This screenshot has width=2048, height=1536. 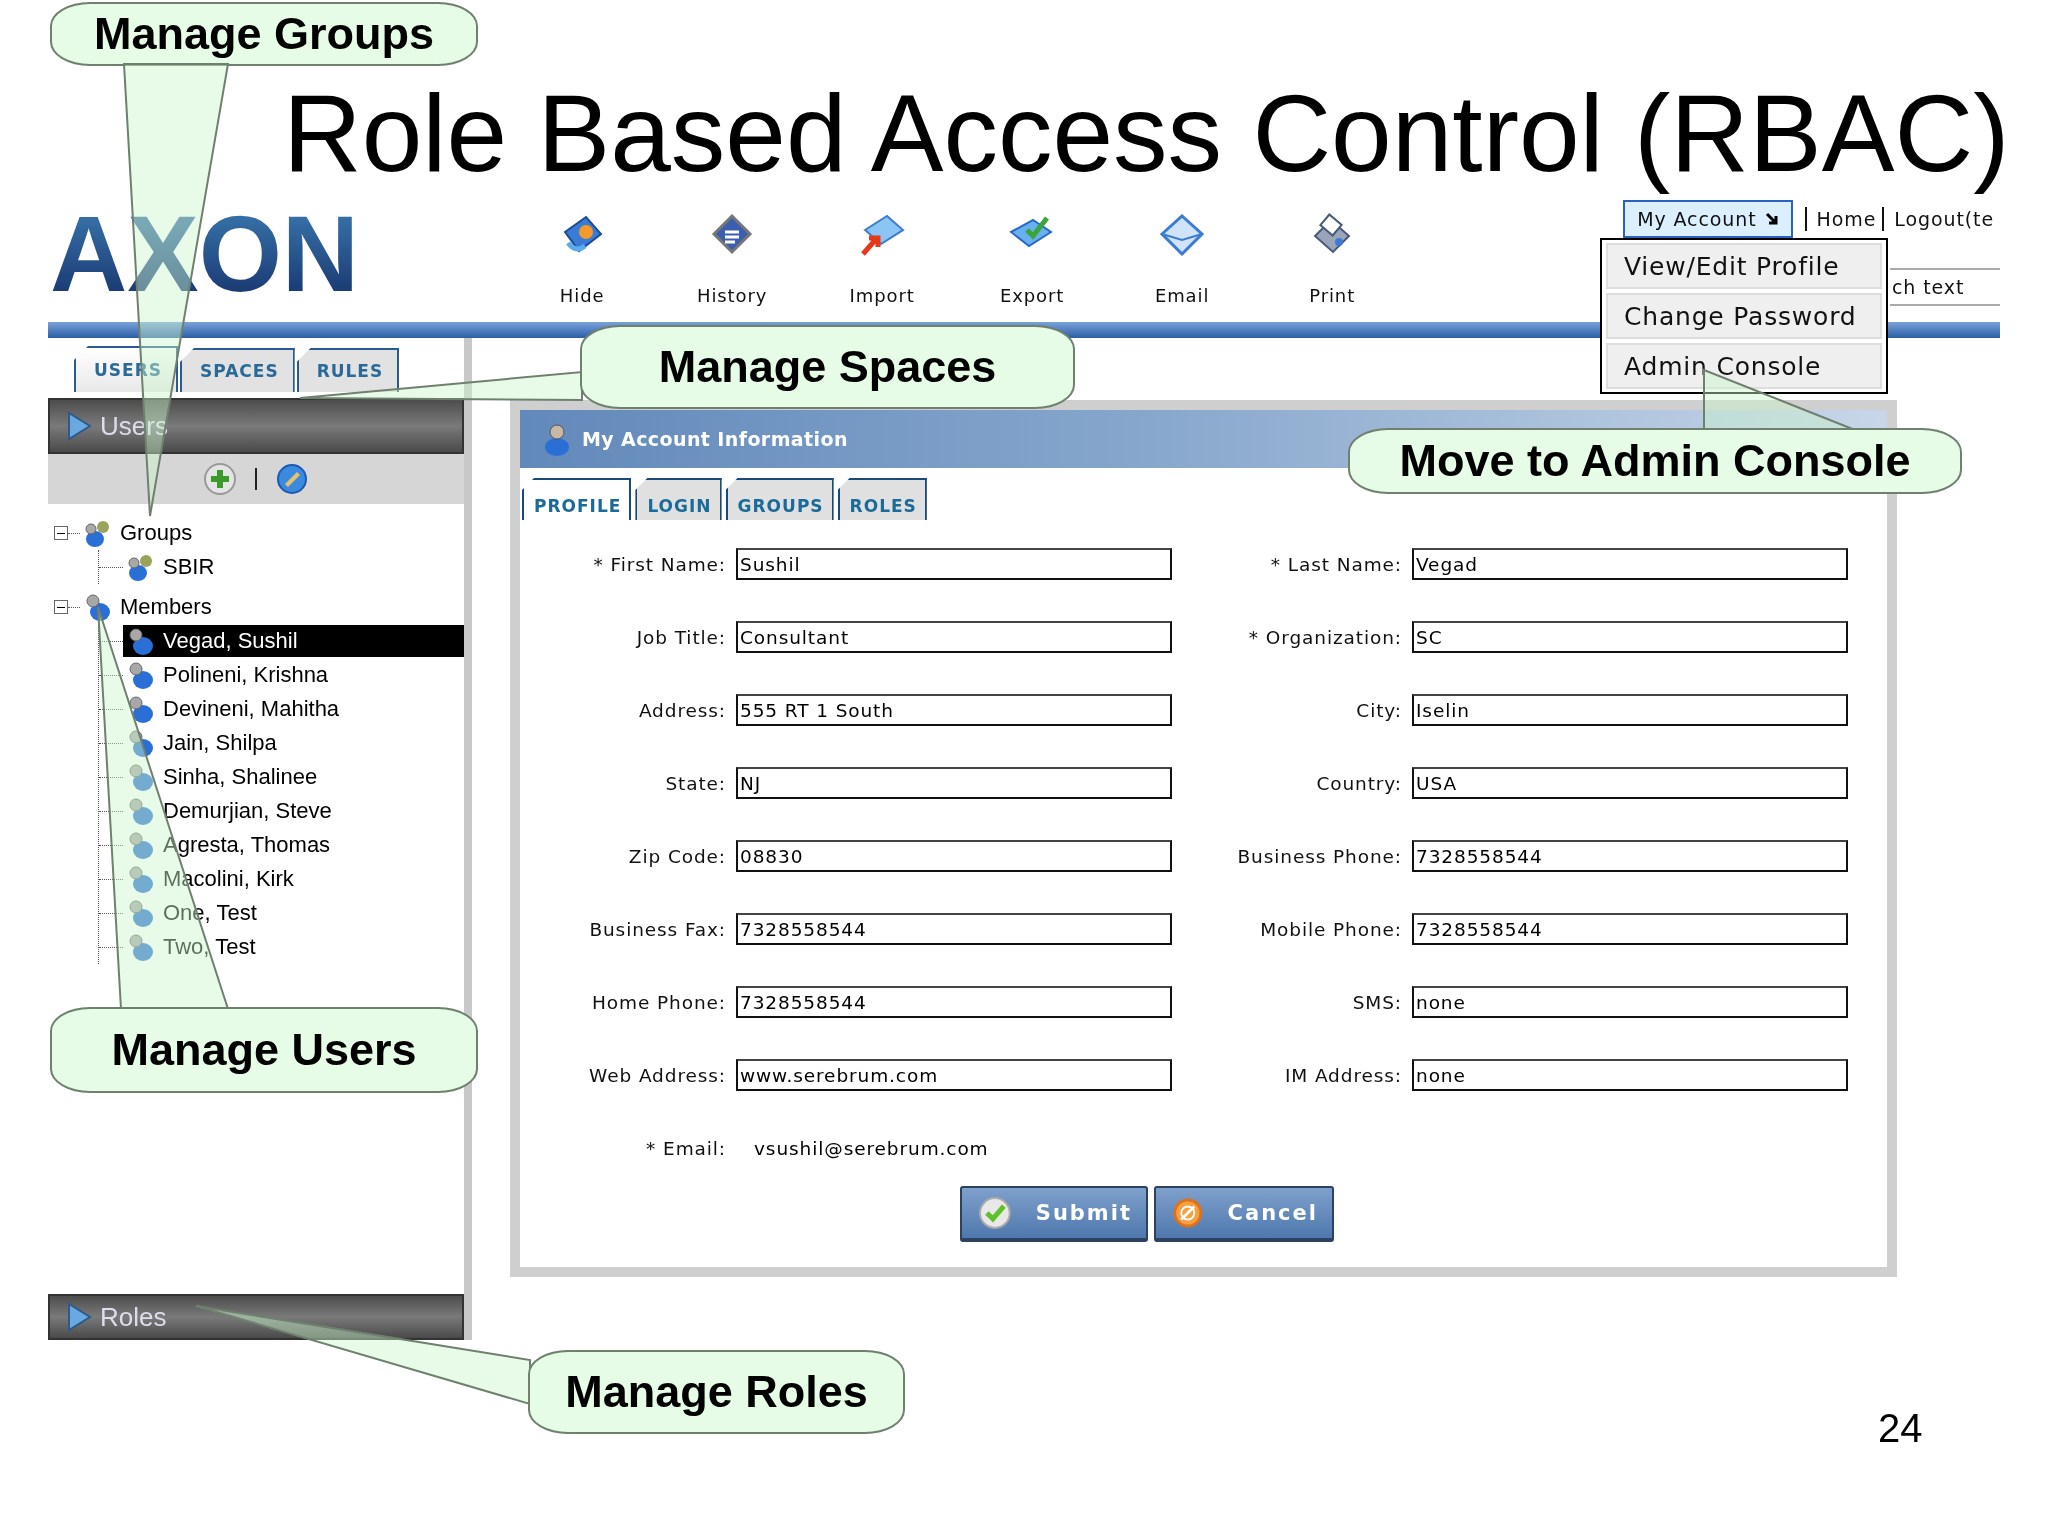 I want to click on envelope-icon, so click(x=1182, y=235).